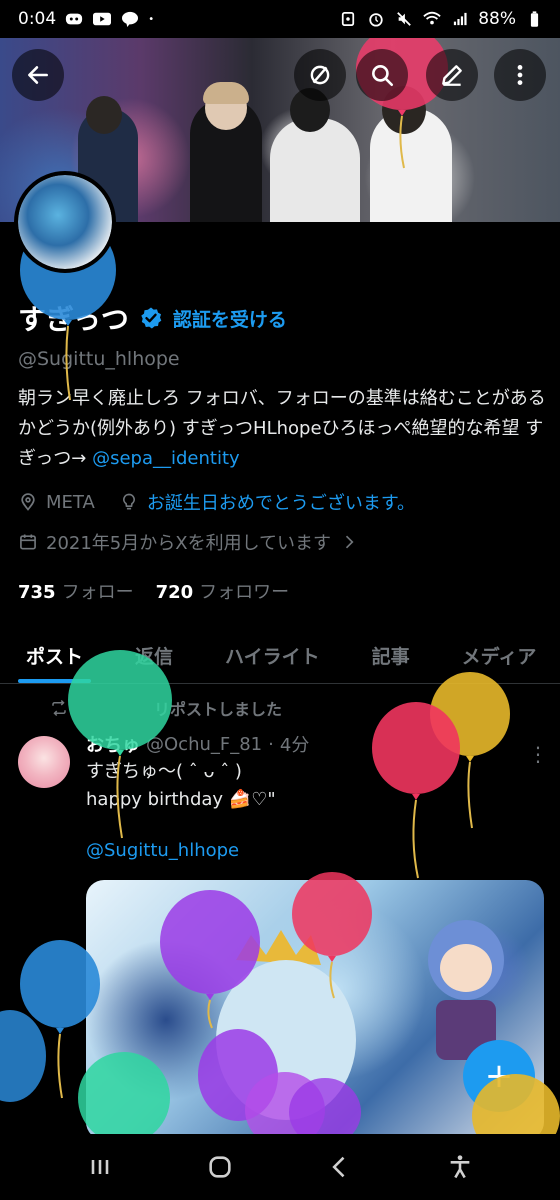  I want to click on search-icon, so click(383, 76).